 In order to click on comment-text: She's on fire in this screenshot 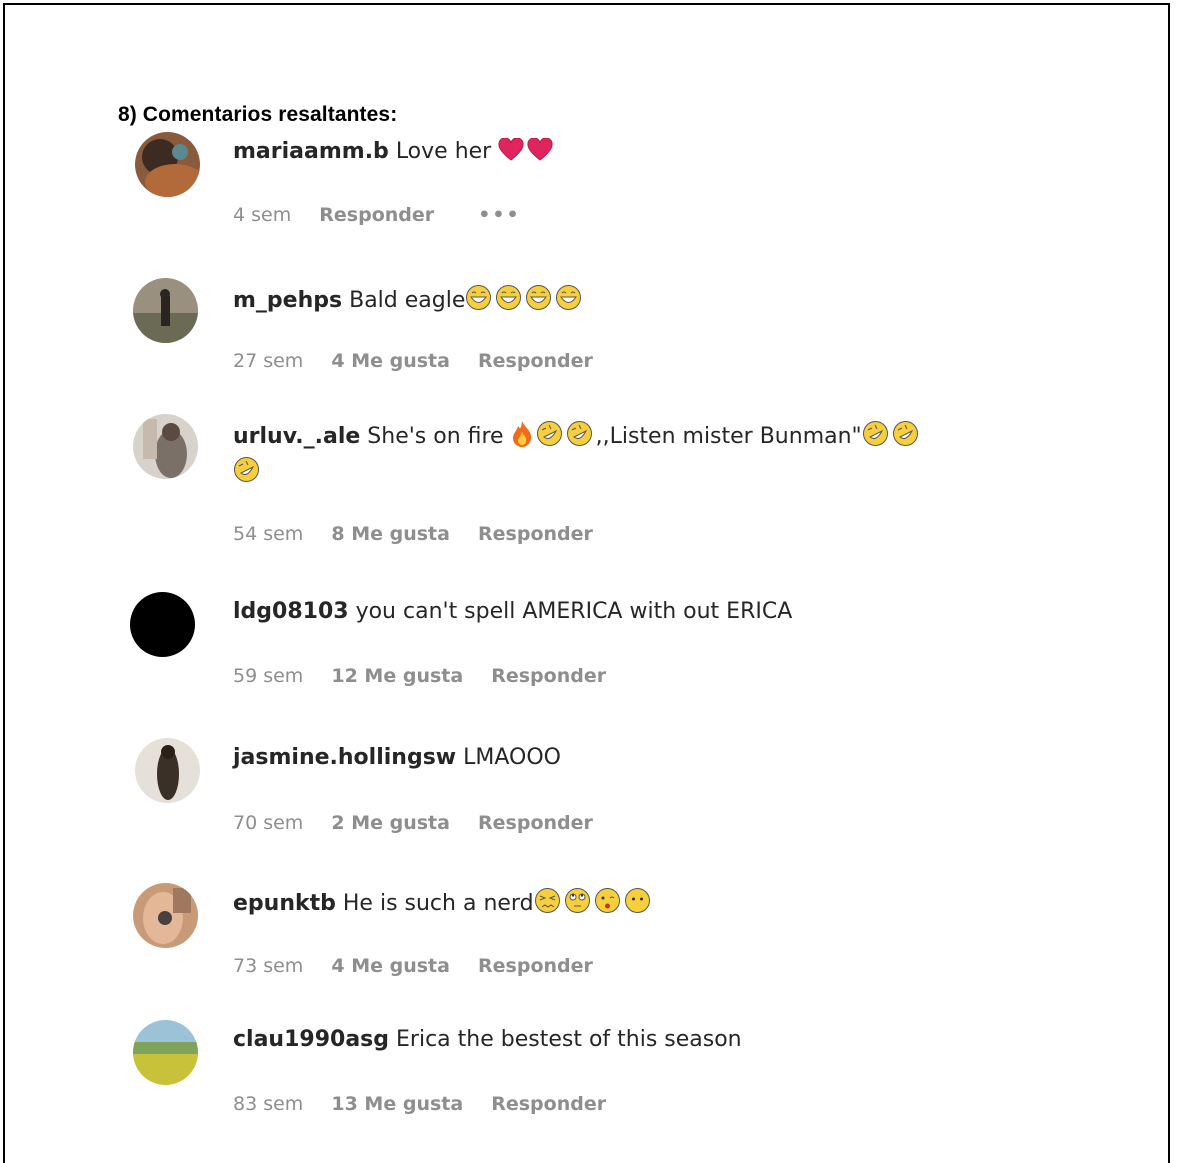, I will do `click(435, 436)`.